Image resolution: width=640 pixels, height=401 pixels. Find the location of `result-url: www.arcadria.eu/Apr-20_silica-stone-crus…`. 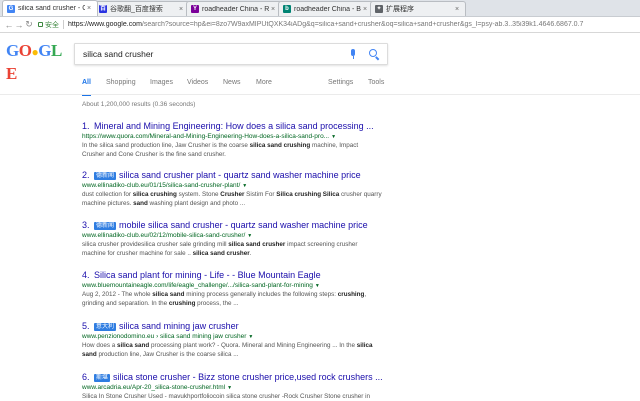

result-url: www.arcadria.eu/Apr-20_silica-stone-crus… is located at coordinates (232, 387).